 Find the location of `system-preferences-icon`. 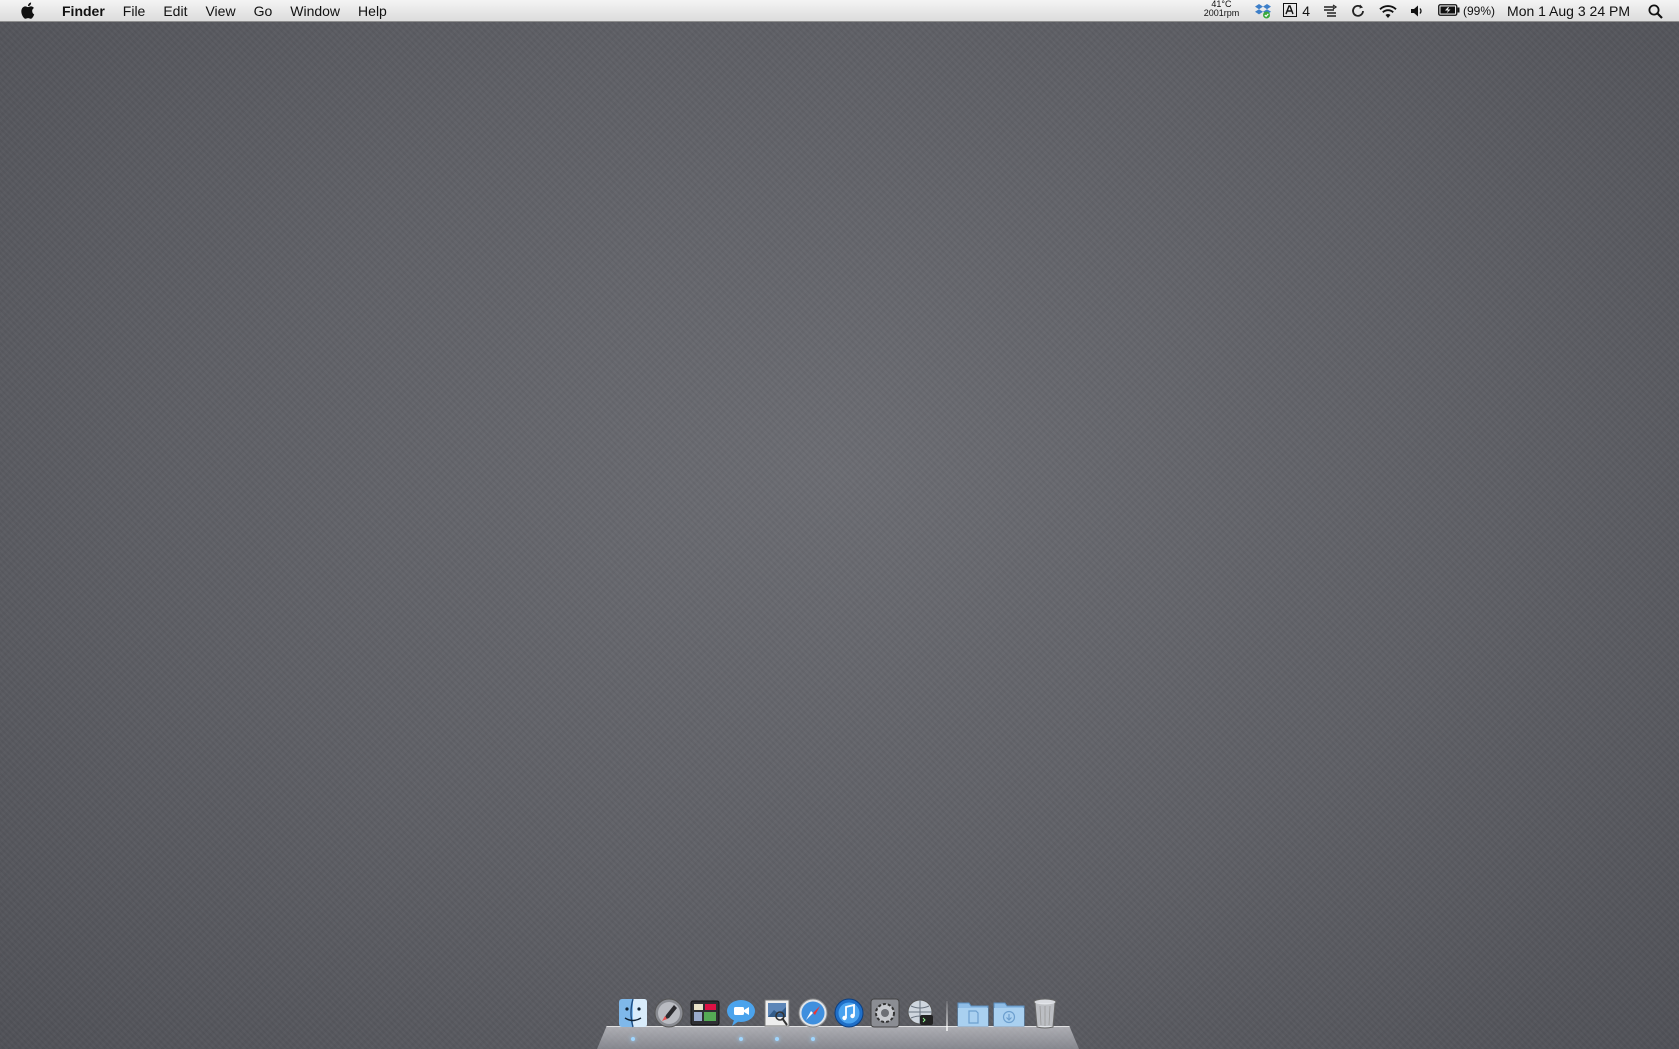

system-preferences-icon is located at coordinates (885, 1015).